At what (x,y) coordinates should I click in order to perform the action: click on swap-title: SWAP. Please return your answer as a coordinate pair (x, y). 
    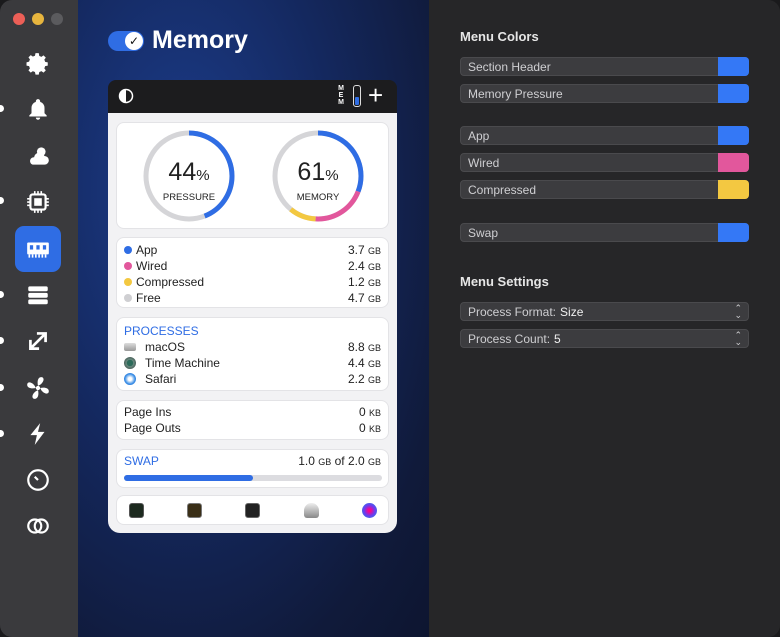
    Looking at the image, I should click on (141, 461).